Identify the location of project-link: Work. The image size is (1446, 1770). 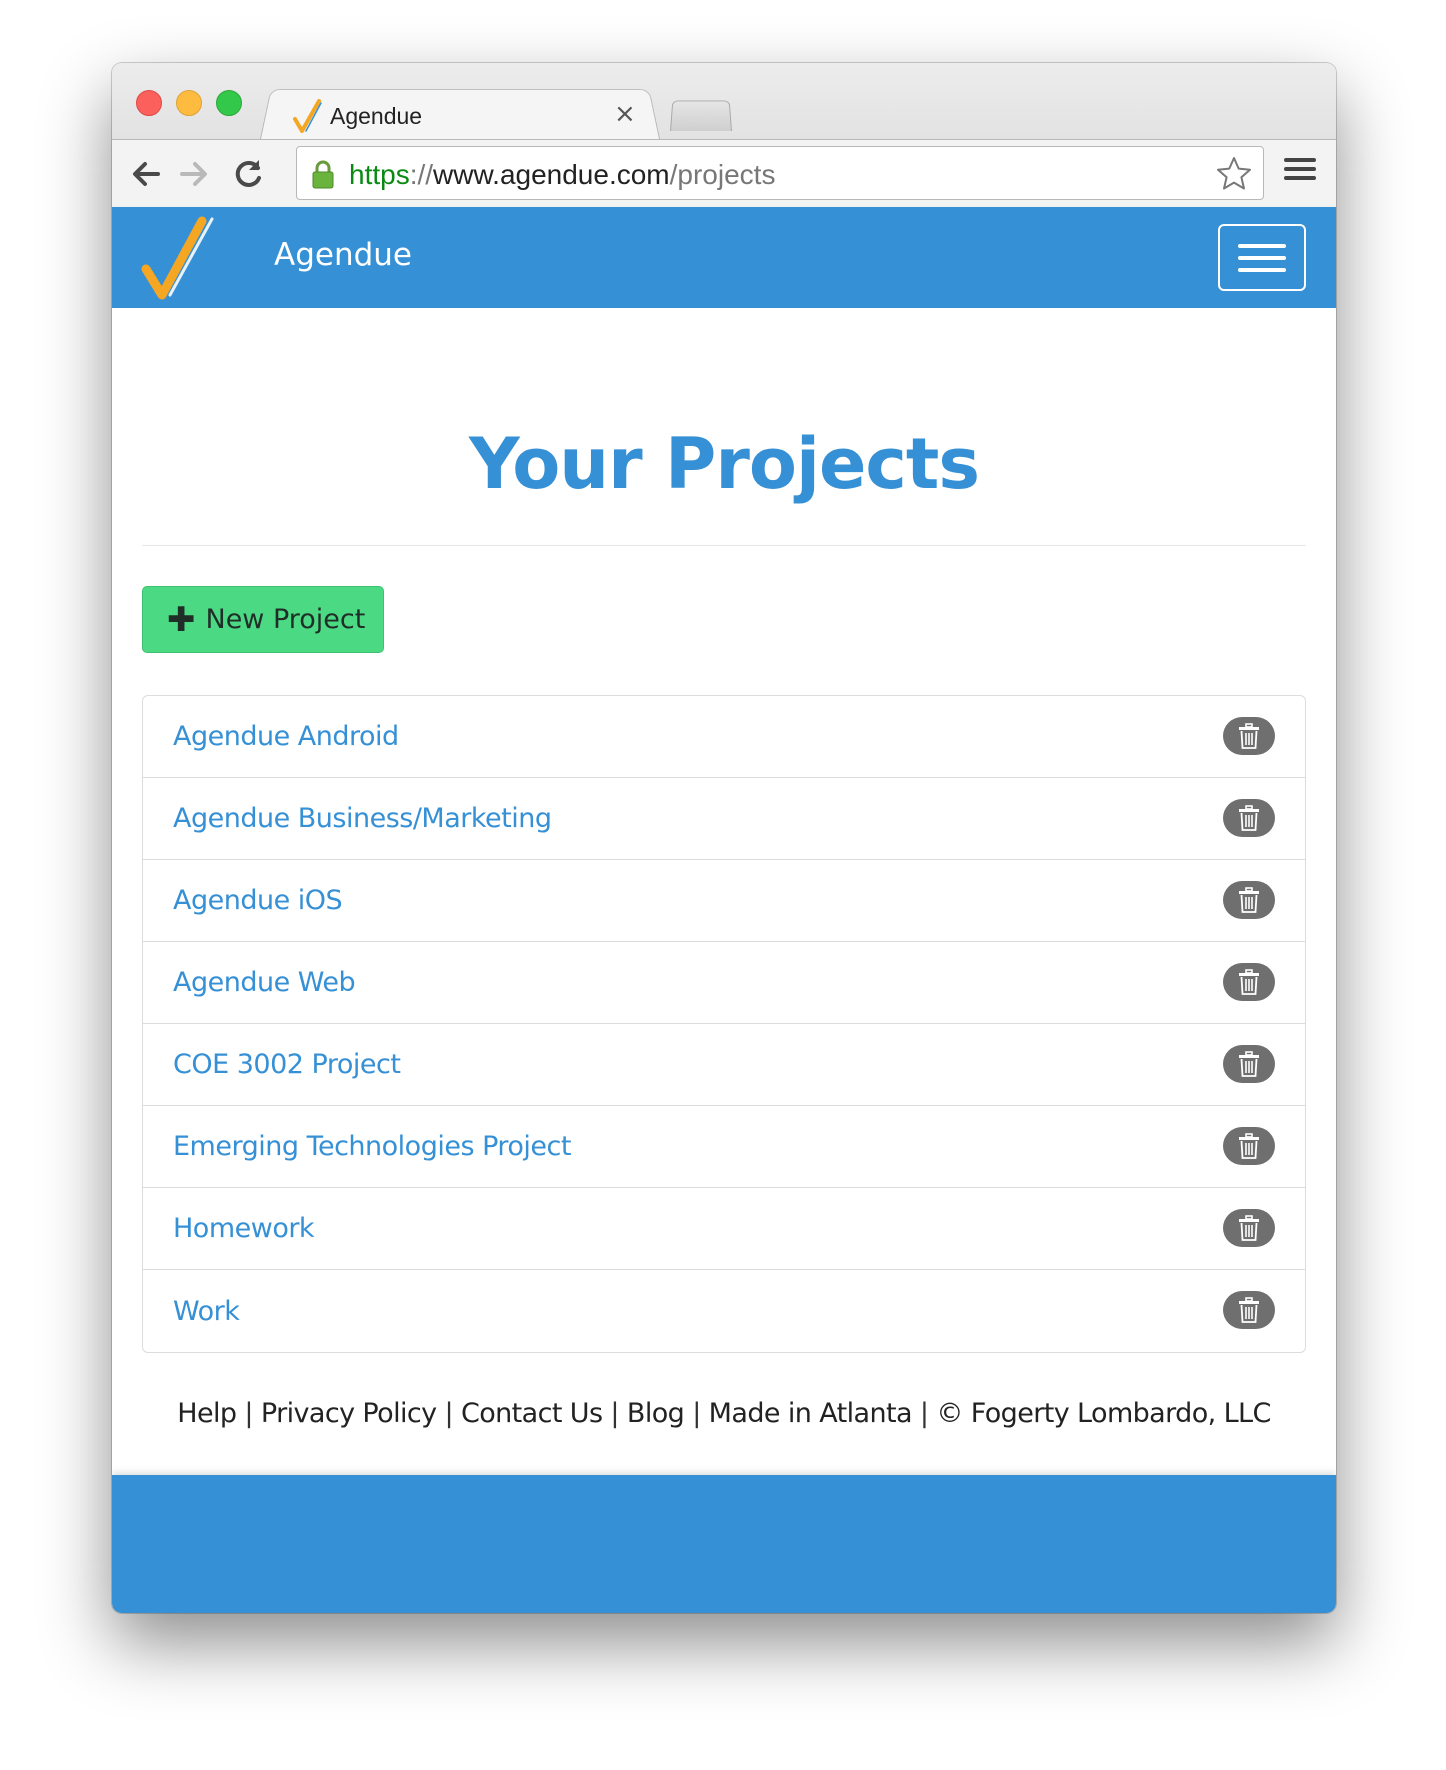
(206, 1311).